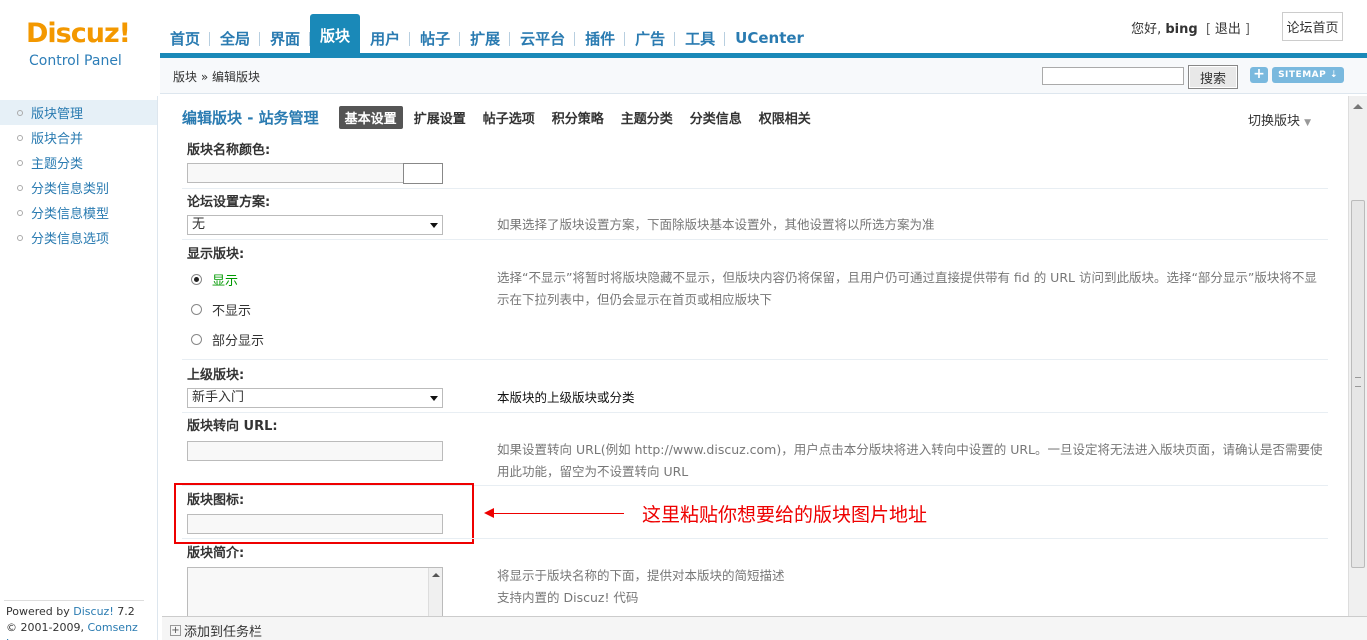 The height and width of the screenshot is (640, 1367). I want to click on intro-hint-1: 将显示于版块名称的下面，提供对本版块的简短描述, so click(641, 575).